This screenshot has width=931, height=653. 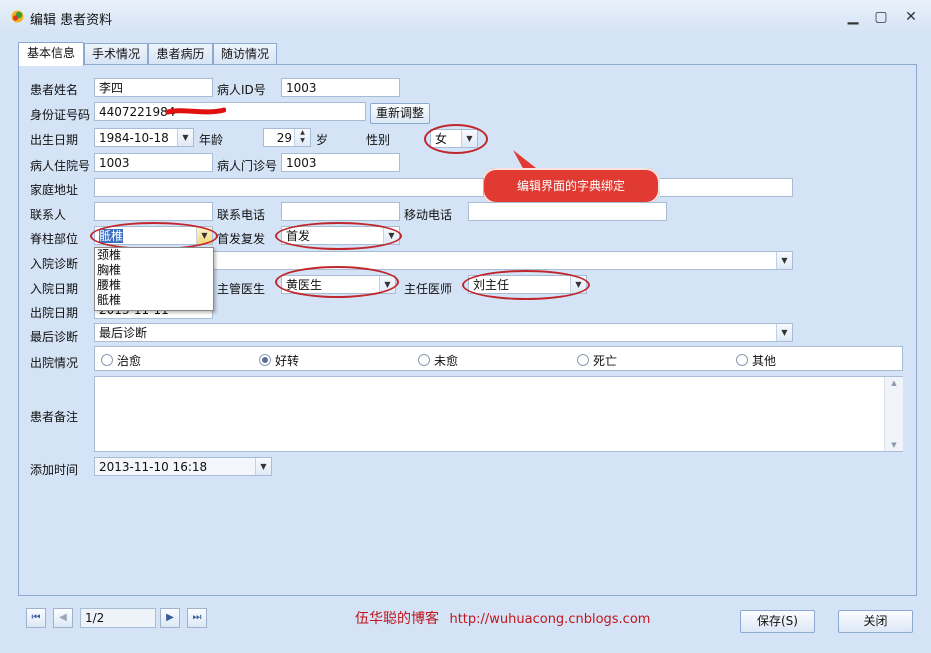 I want to click on outpatient-input: 1003, so click(x=340, y=162).